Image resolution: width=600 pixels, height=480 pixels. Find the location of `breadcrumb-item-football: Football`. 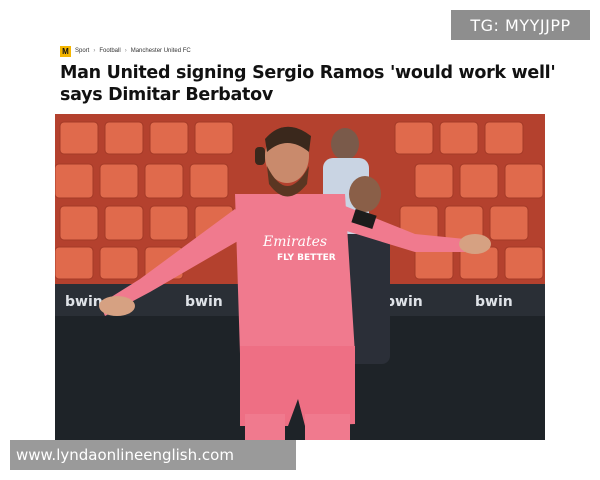

breadcrumb-item-football: Football is located at coordinates (109, 51).